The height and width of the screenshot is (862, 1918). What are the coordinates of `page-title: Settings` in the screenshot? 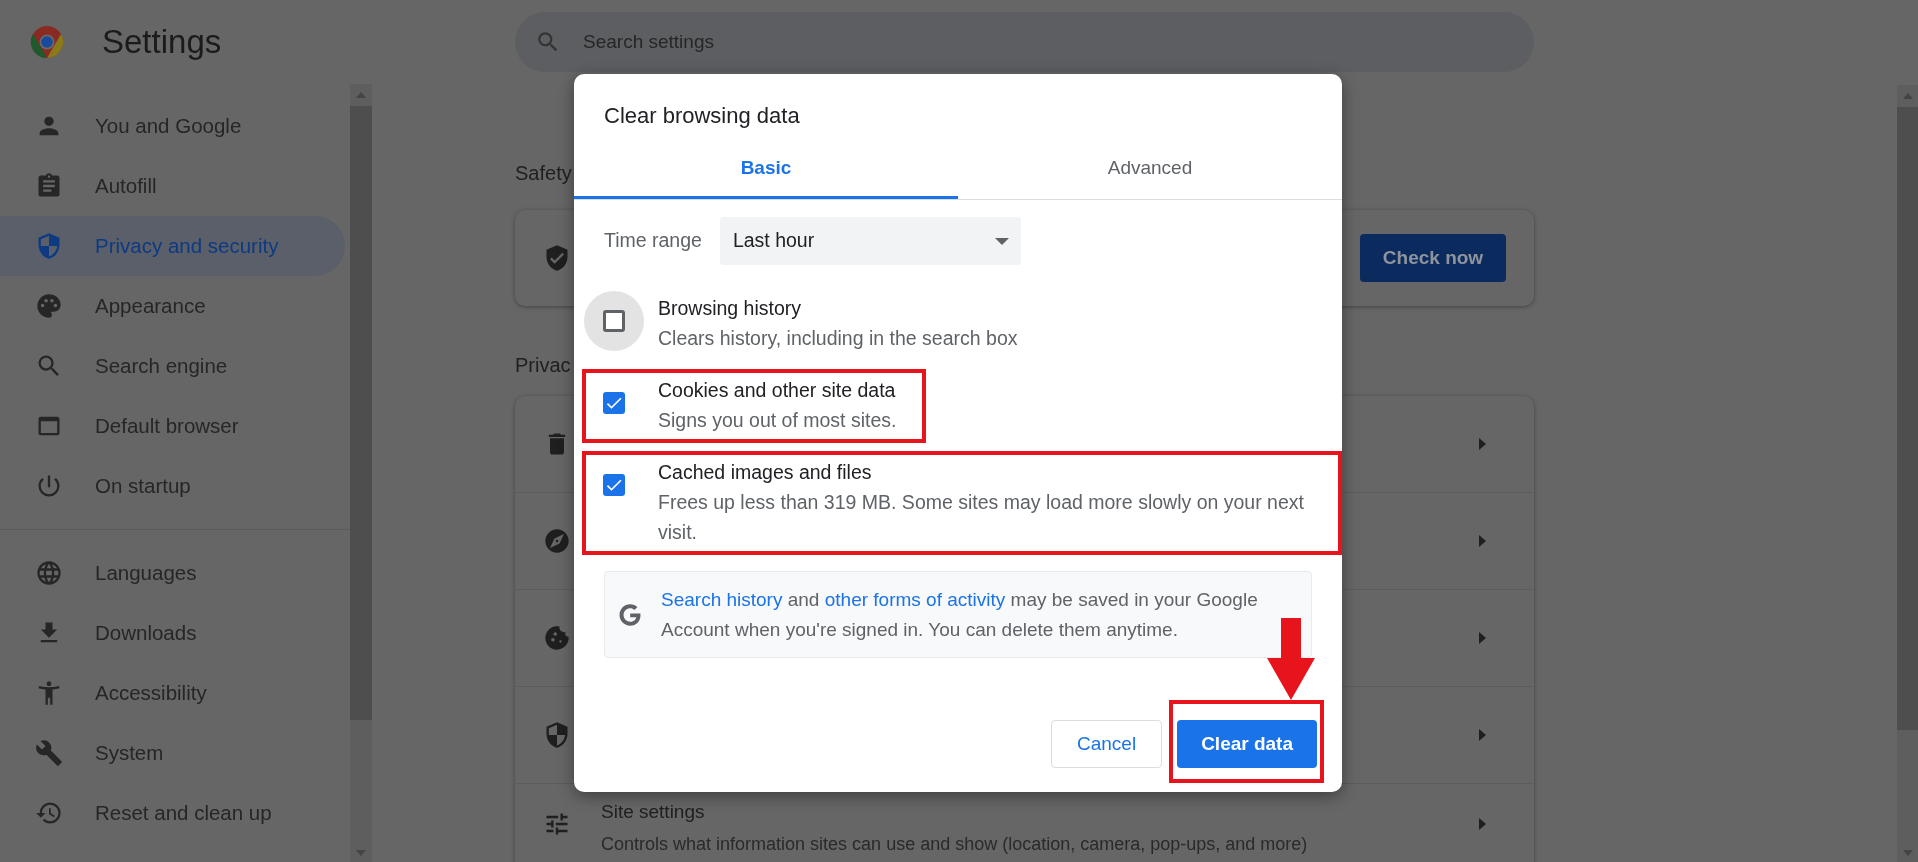 It's located at (162, 42).